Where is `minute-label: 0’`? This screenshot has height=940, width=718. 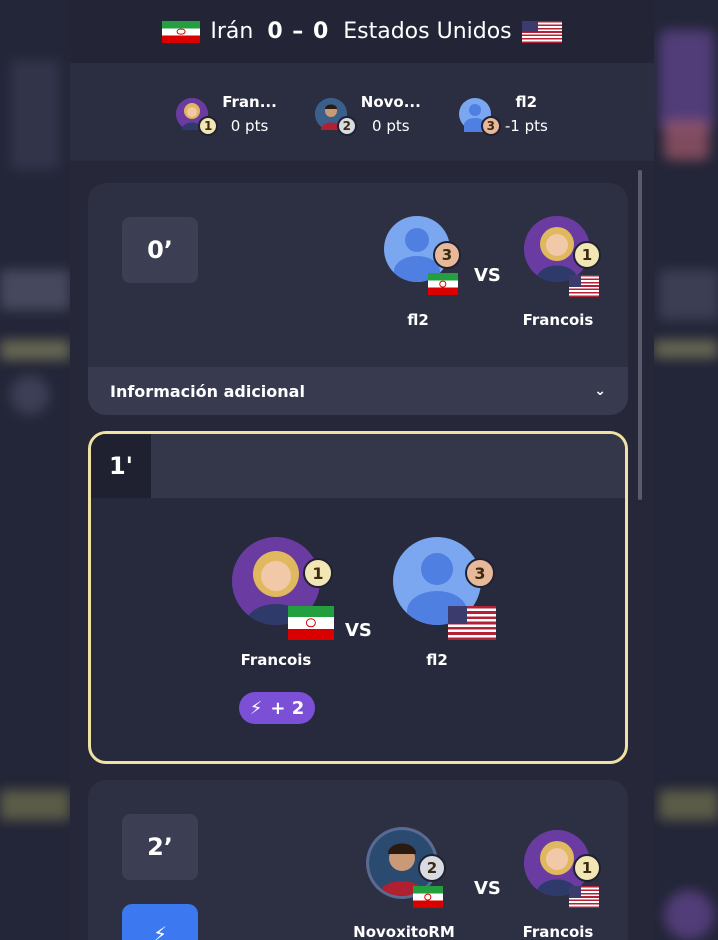
minute-label: 0’ is located at coordinates (160, 250).